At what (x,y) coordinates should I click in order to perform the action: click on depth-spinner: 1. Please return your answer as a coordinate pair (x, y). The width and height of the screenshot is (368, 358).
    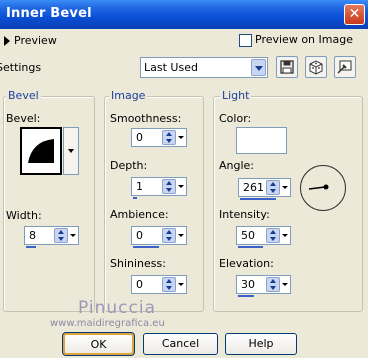
    Looking at the image, I should click on (159, 188).